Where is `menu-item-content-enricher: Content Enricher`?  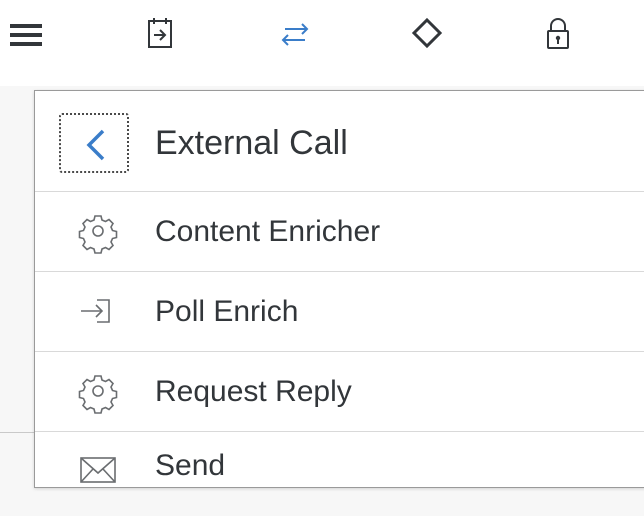
menu-item-content-enricher: Content Enricher is located at coordinates (339, 231).